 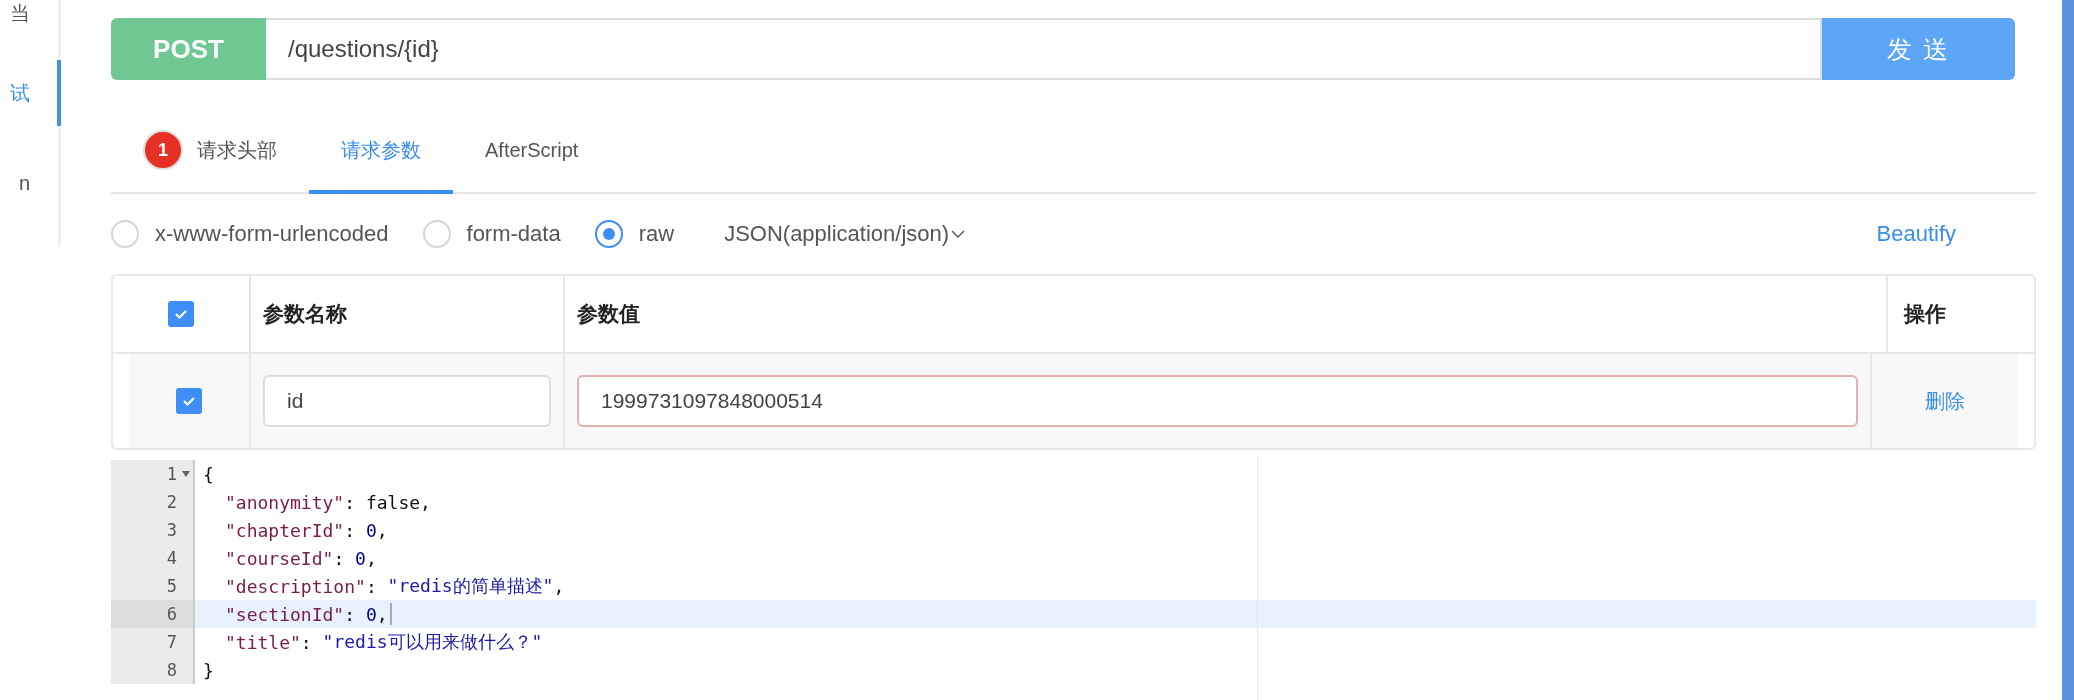 What do you see at coordinates (171, 670) in the screenshot?
I see `line-number: 8` at bounding box center [171, 670].